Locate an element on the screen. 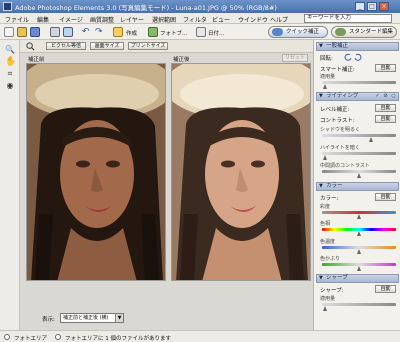 Image resolution: width=400 pixels, height=342 pixels. zoom-icon is located at coordinates (30, 46).